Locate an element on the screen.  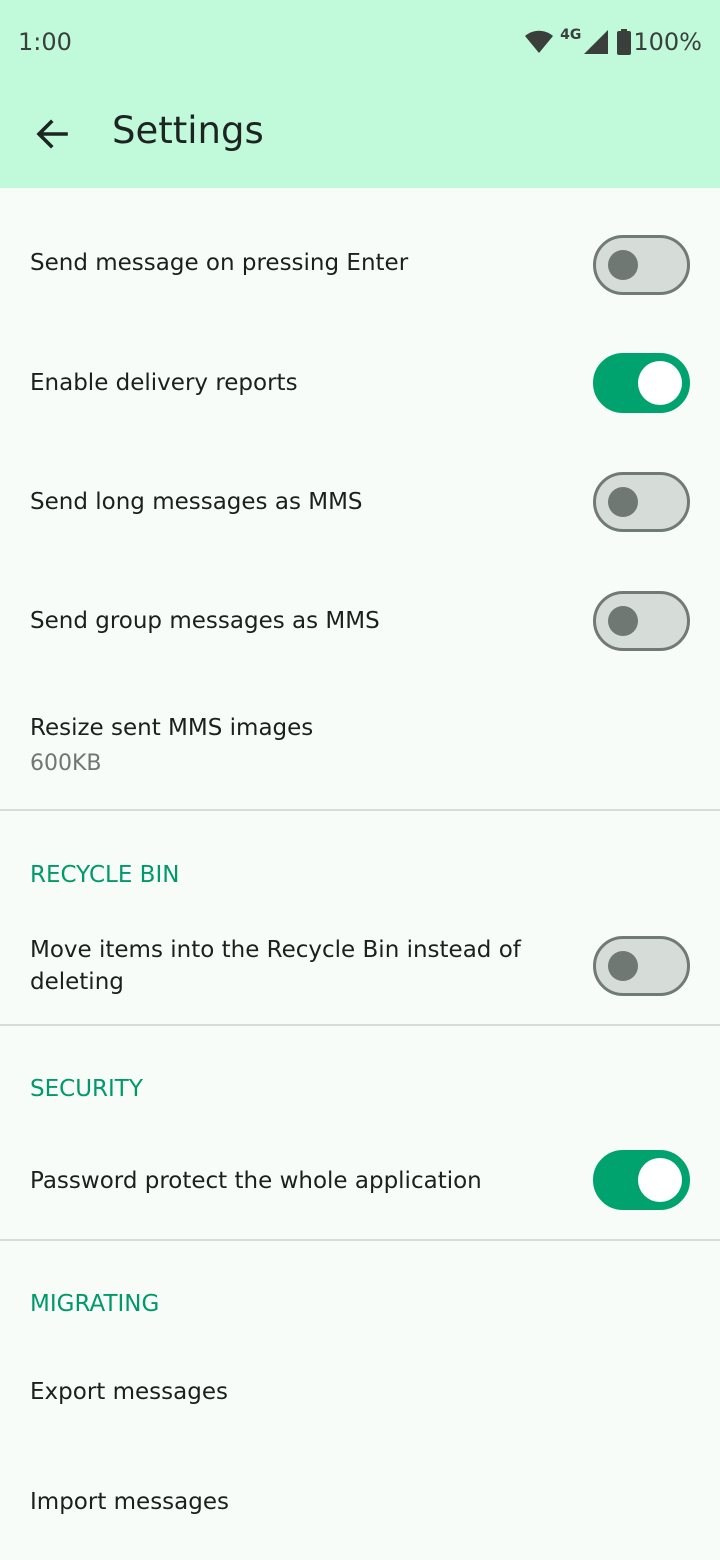
back-button is located at coordinates (52, 136).